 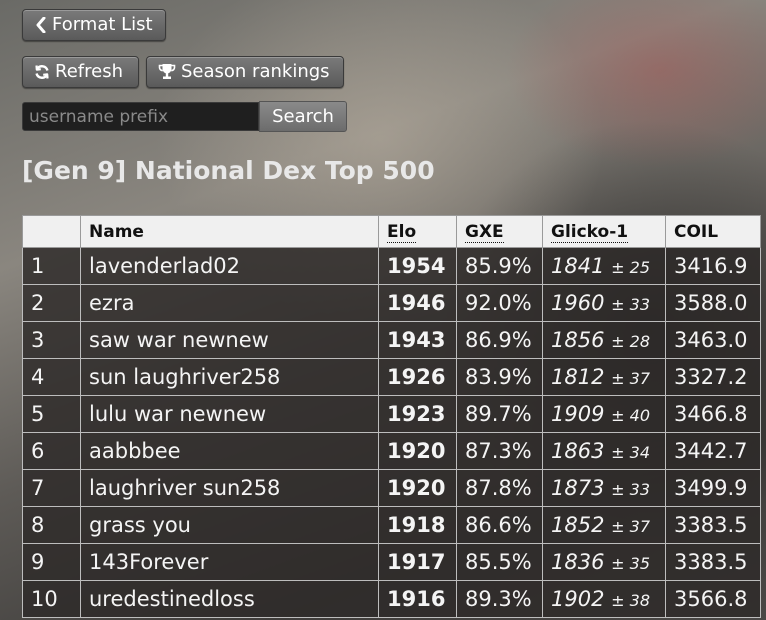 I want to click on coil-cell: 3566.8, so click(x=713, y=599).